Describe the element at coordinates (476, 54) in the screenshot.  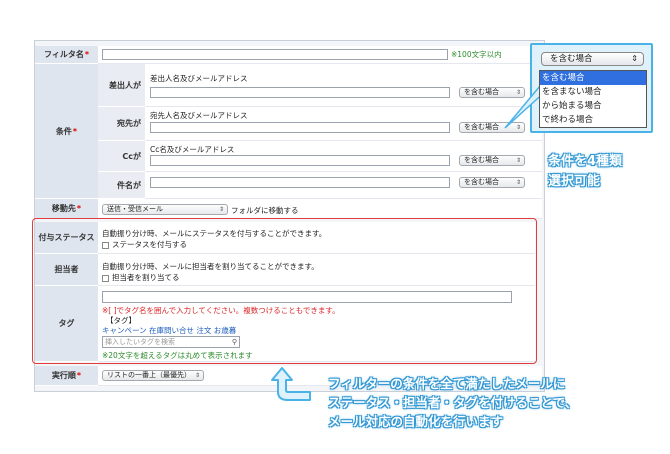
I see `filter-name-limit-note: ※100文字以内` at that location.